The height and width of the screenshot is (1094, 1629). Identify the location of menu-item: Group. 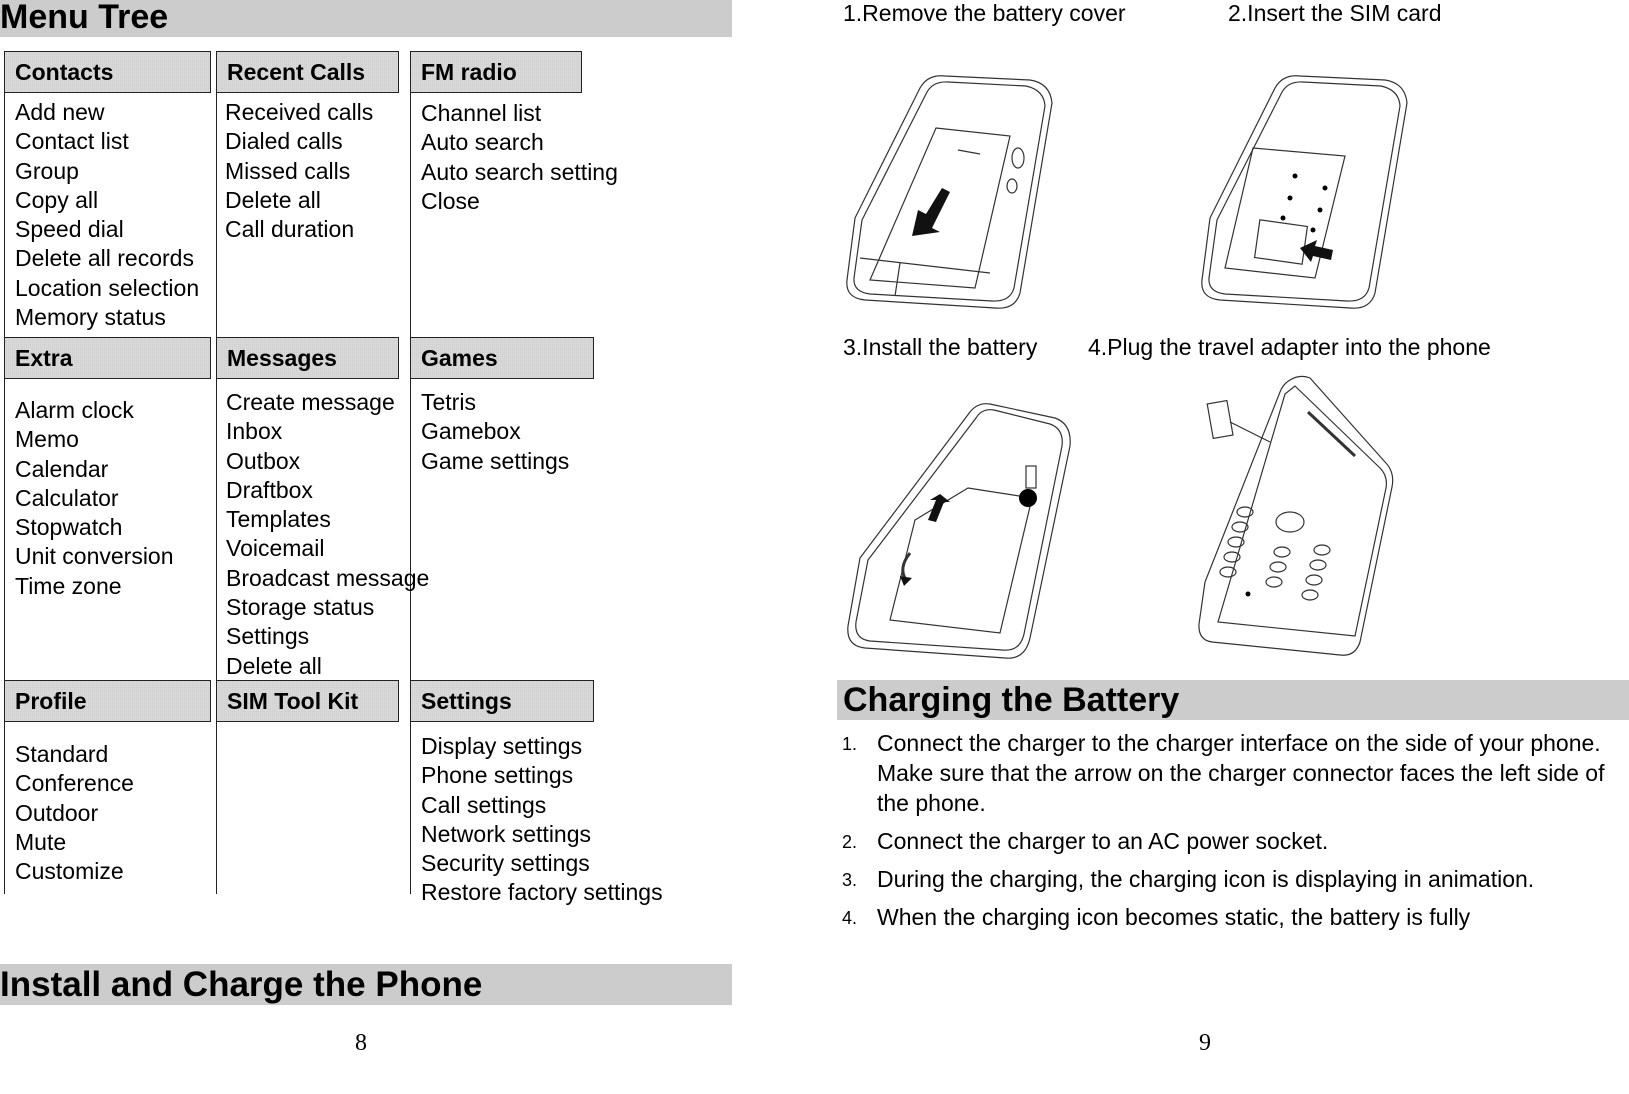
(47, 170).